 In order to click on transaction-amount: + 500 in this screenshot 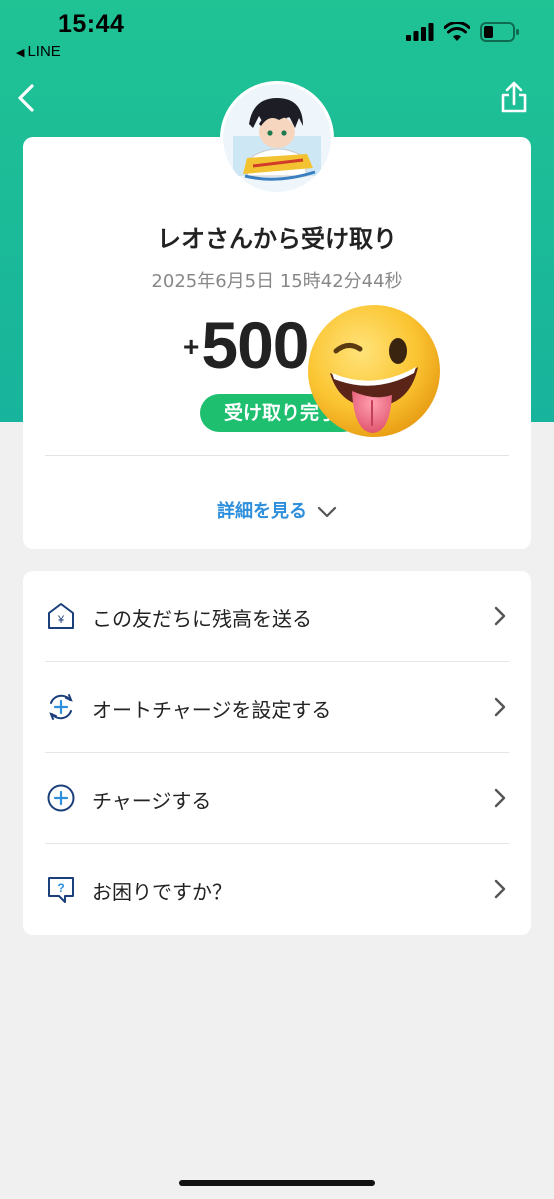, I will do `click(246, 345)`.